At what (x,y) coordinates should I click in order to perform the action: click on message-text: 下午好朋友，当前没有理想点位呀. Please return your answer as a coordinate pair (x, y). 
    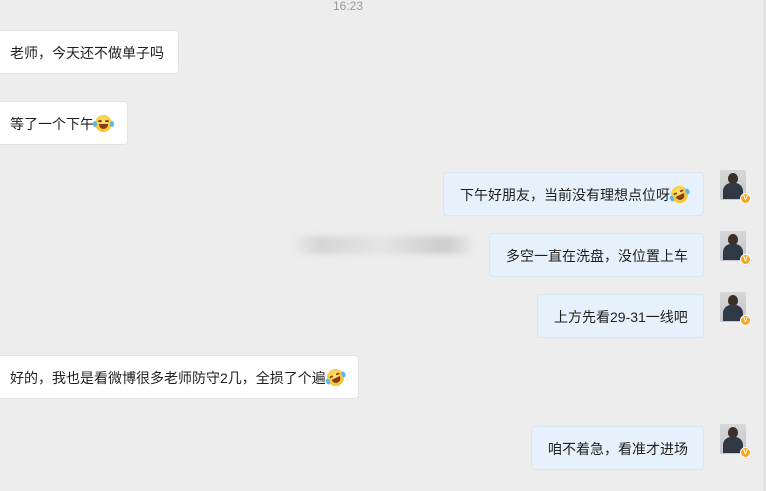
    Looking at the image, I should click on (565, 195).